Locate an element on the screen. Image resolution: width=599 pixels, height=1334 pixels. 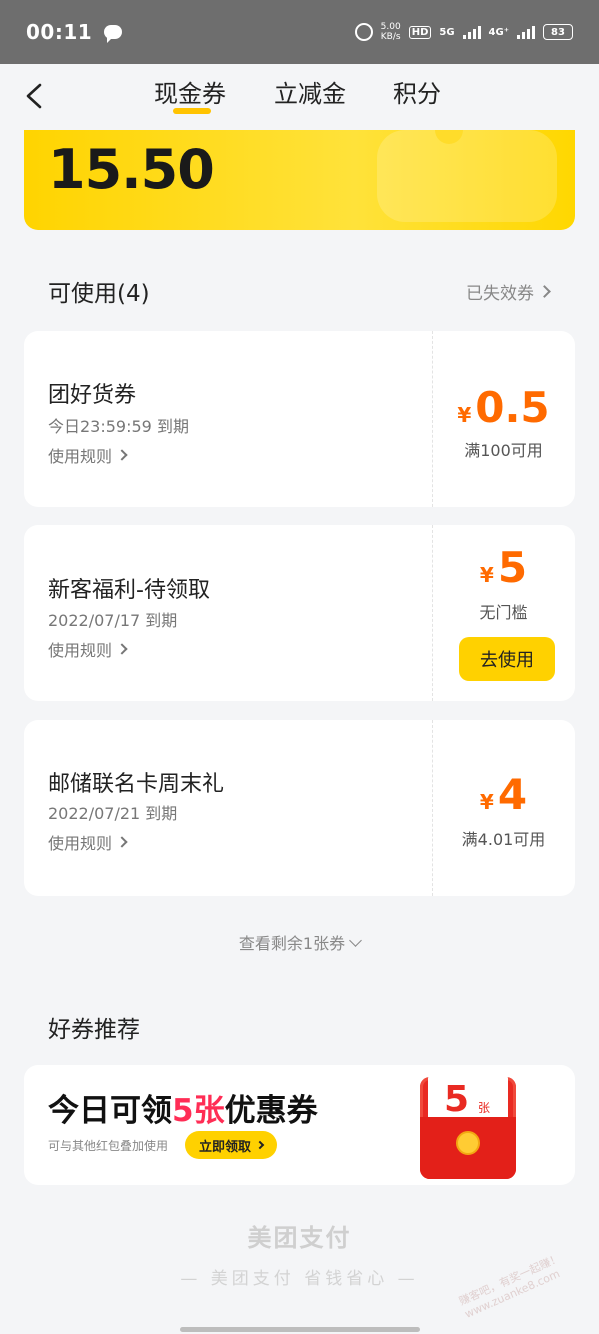
coupon-condition: 无门槛 is located at coordinates (503, 612).